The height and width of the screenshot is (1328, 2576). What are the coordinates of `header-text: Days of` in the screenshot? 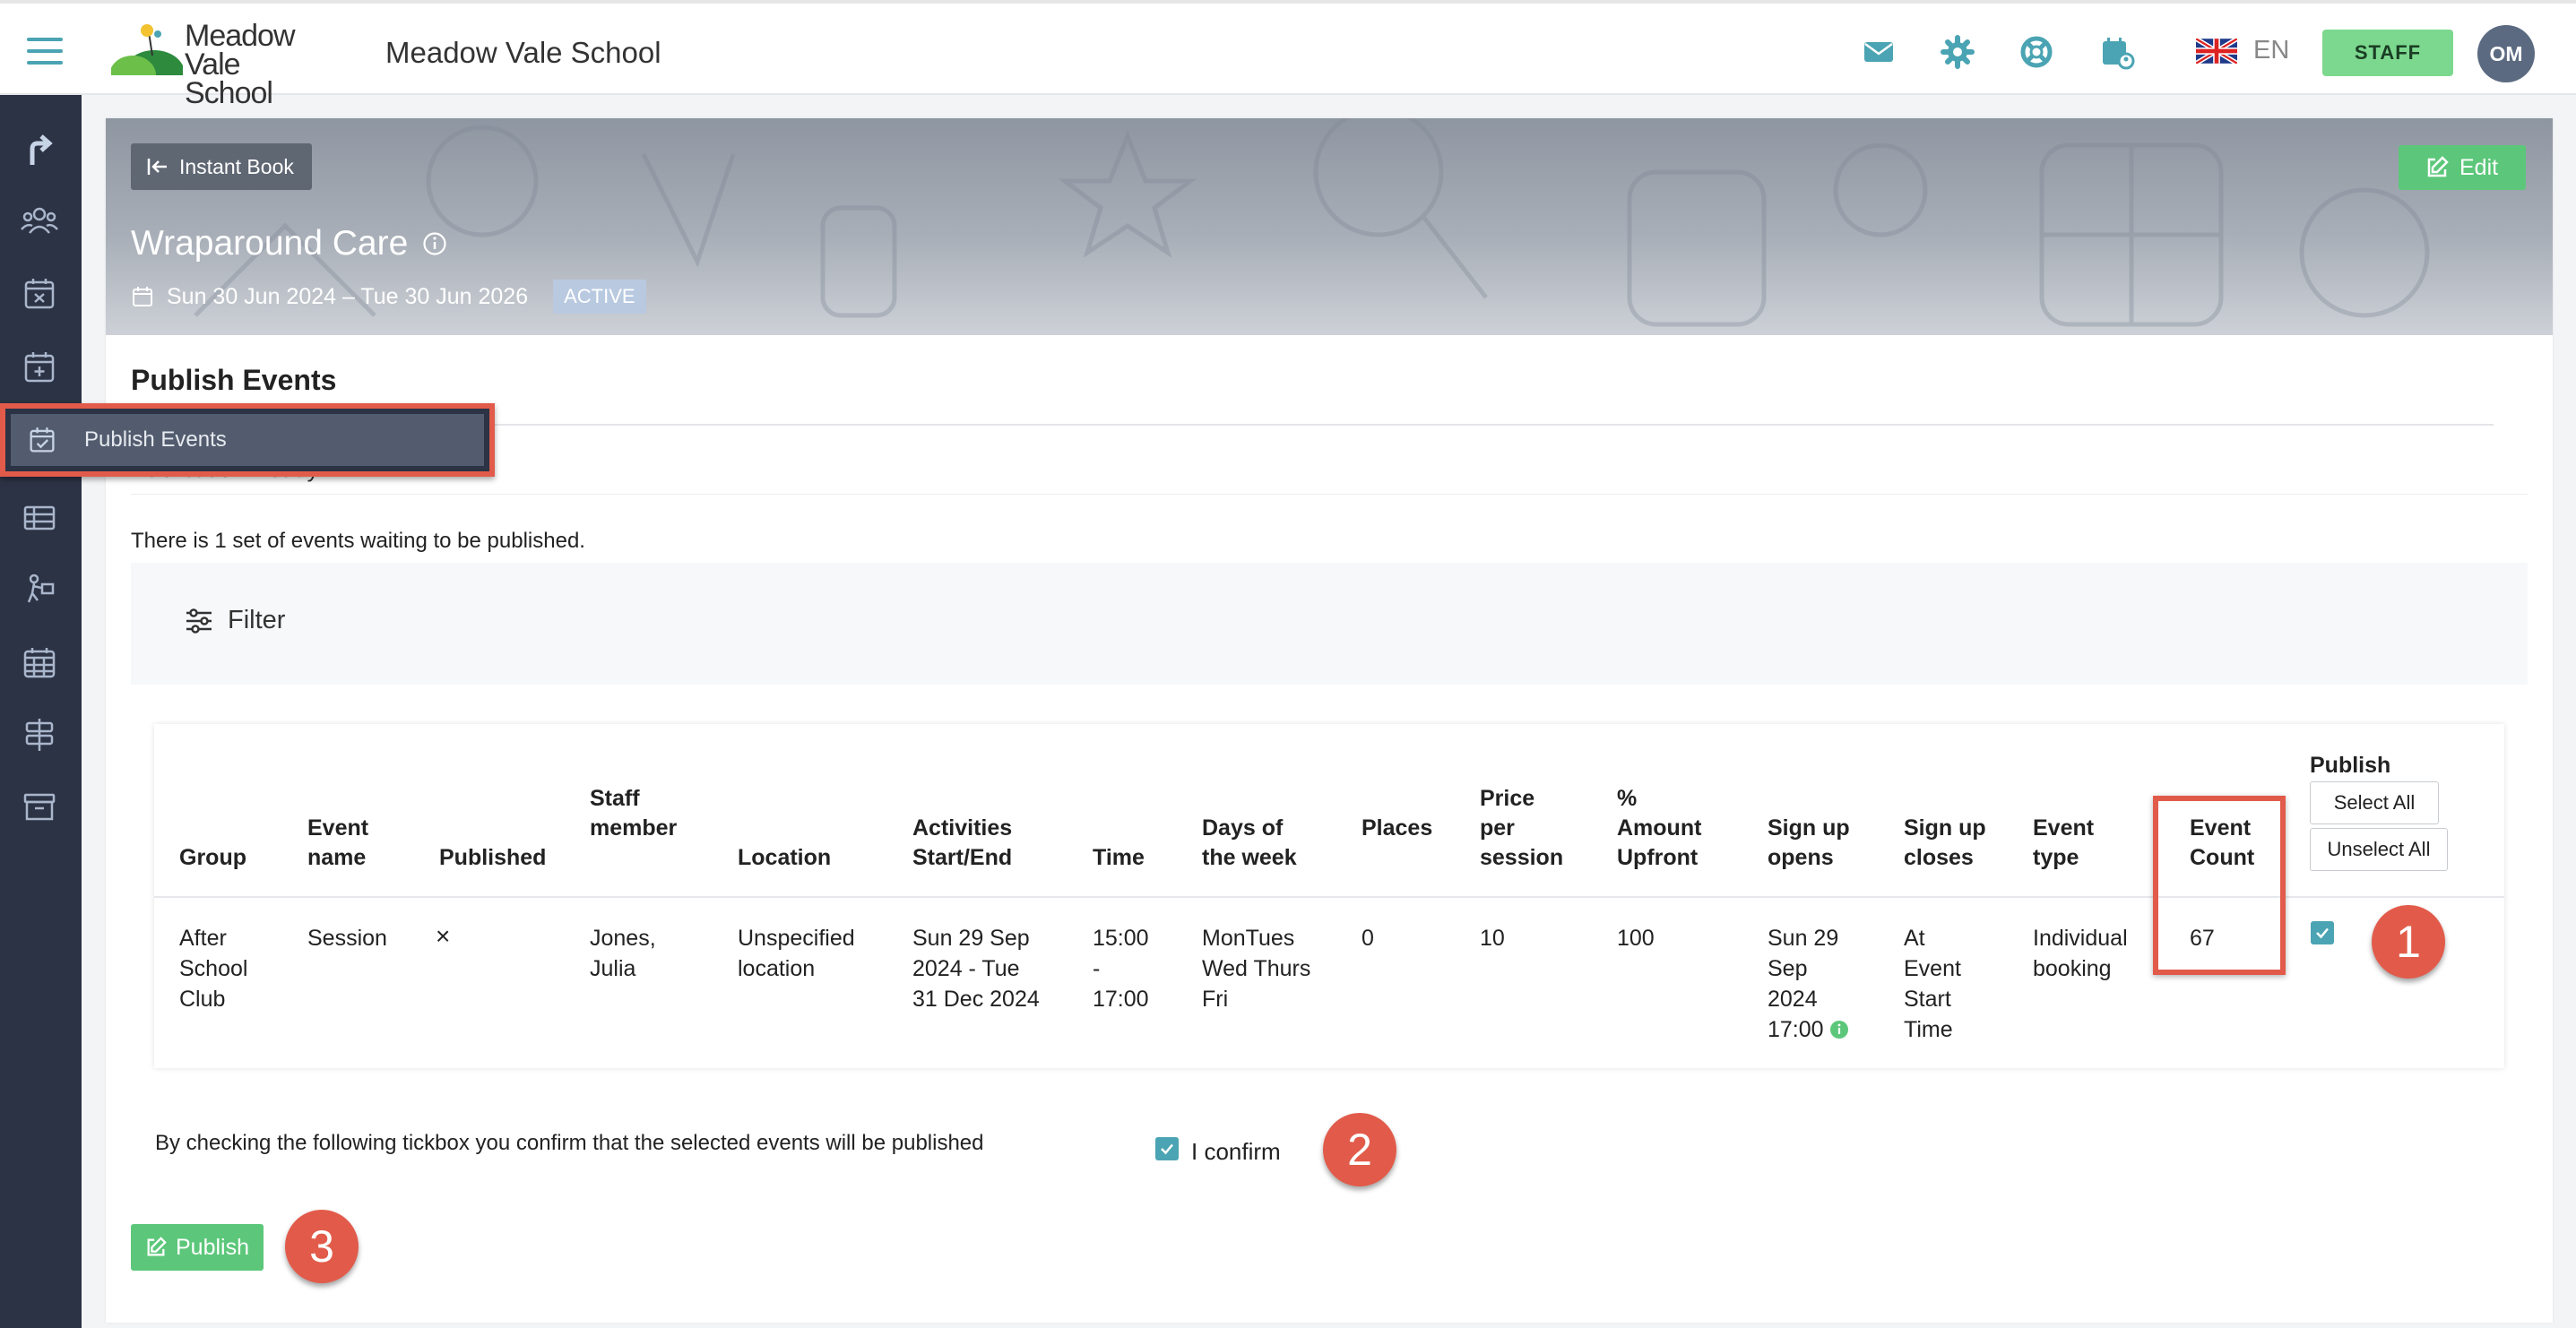 It's located at (1243, 828).